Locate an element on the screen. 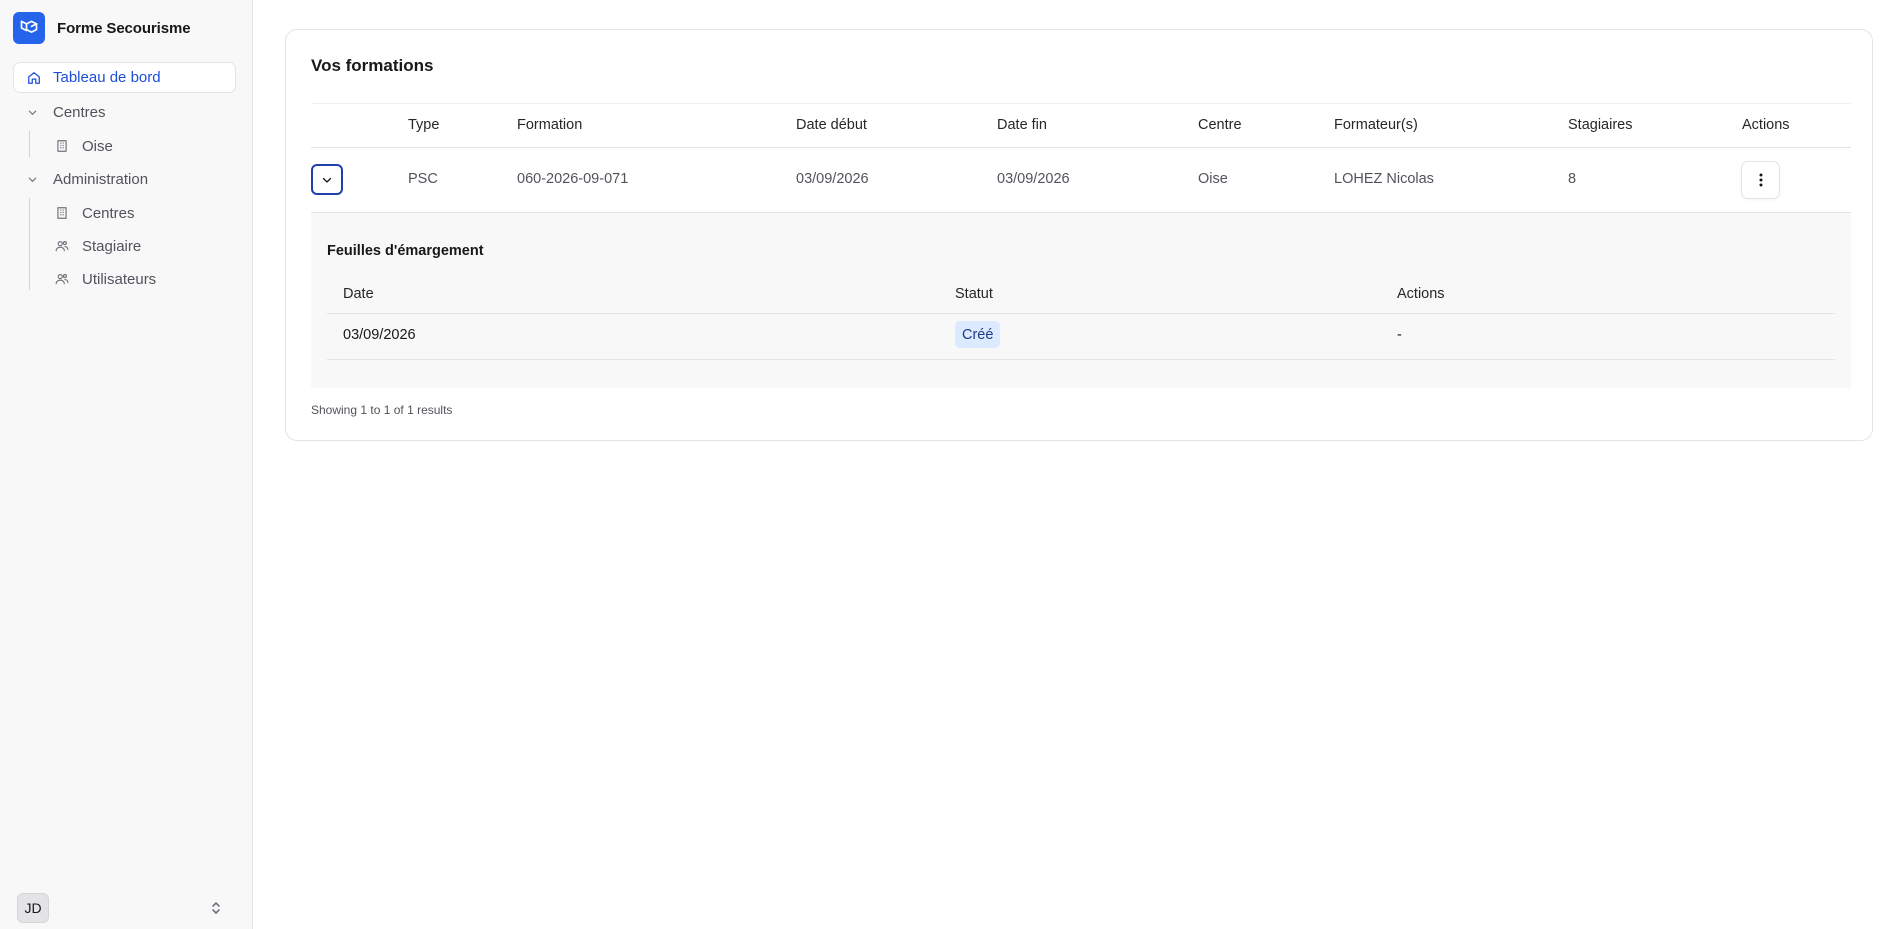 The image size is (1901, 929). sidebar-item-dashboard: Tableau de bord is located at coordinates (124, 77).